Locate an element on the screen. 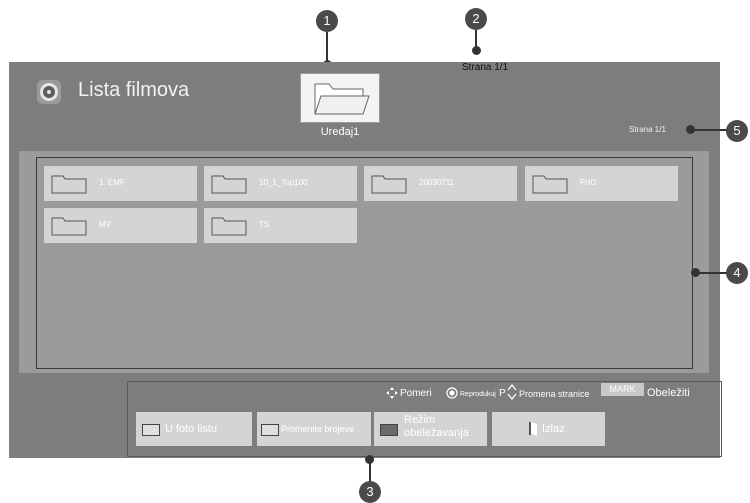 The width and height of the screenshot is (750, 503). button-label: Promenite brojeve is located at coordinates (318, 429).